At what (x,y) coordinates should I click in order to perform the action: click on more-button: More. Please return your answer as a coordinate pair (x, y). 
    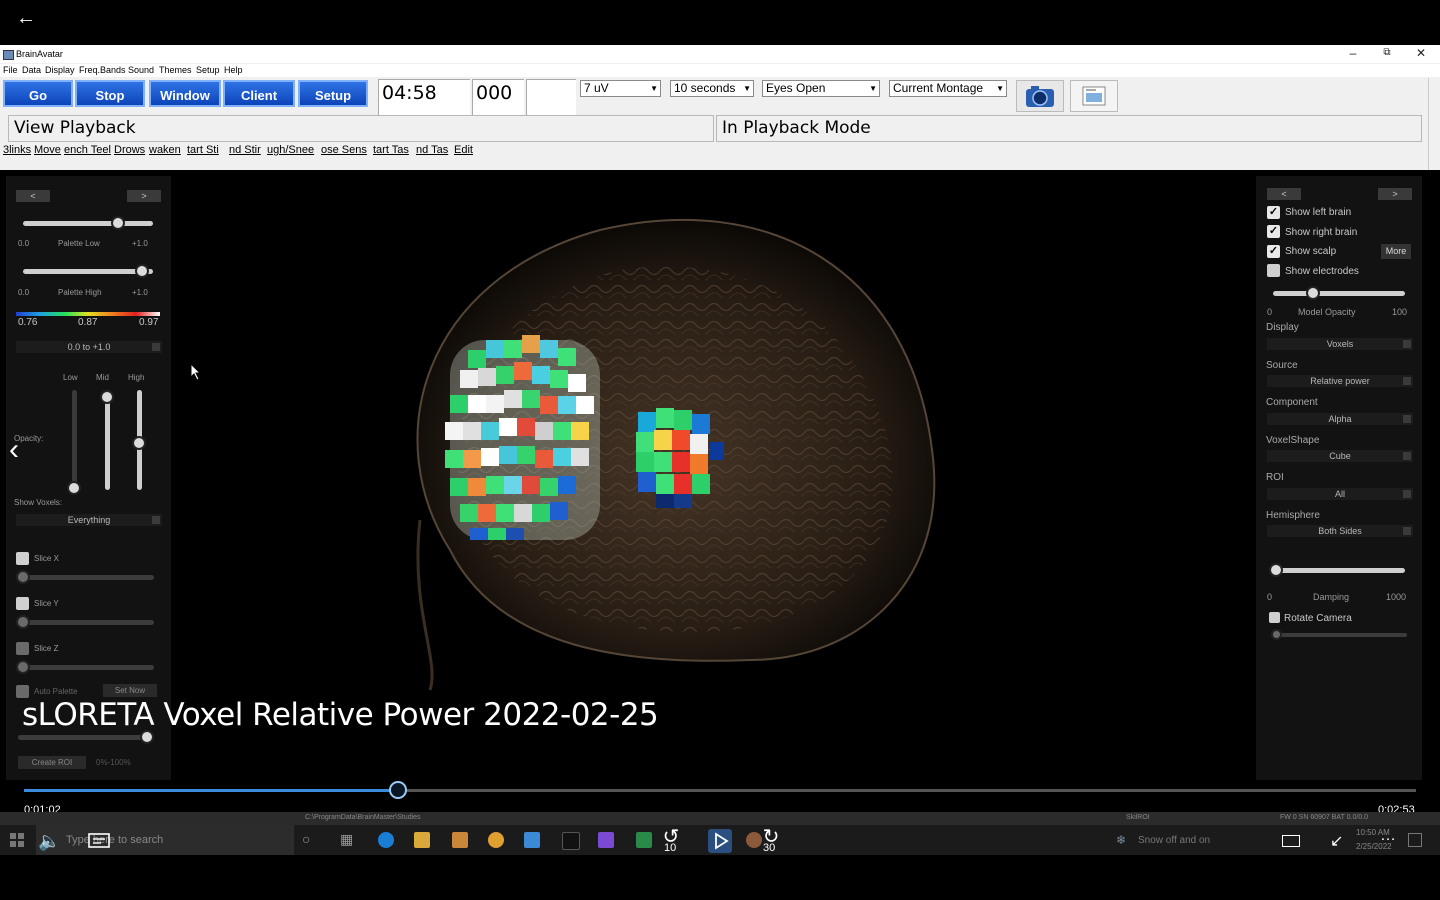
    Looking at the image, I should click on (1396, 251).